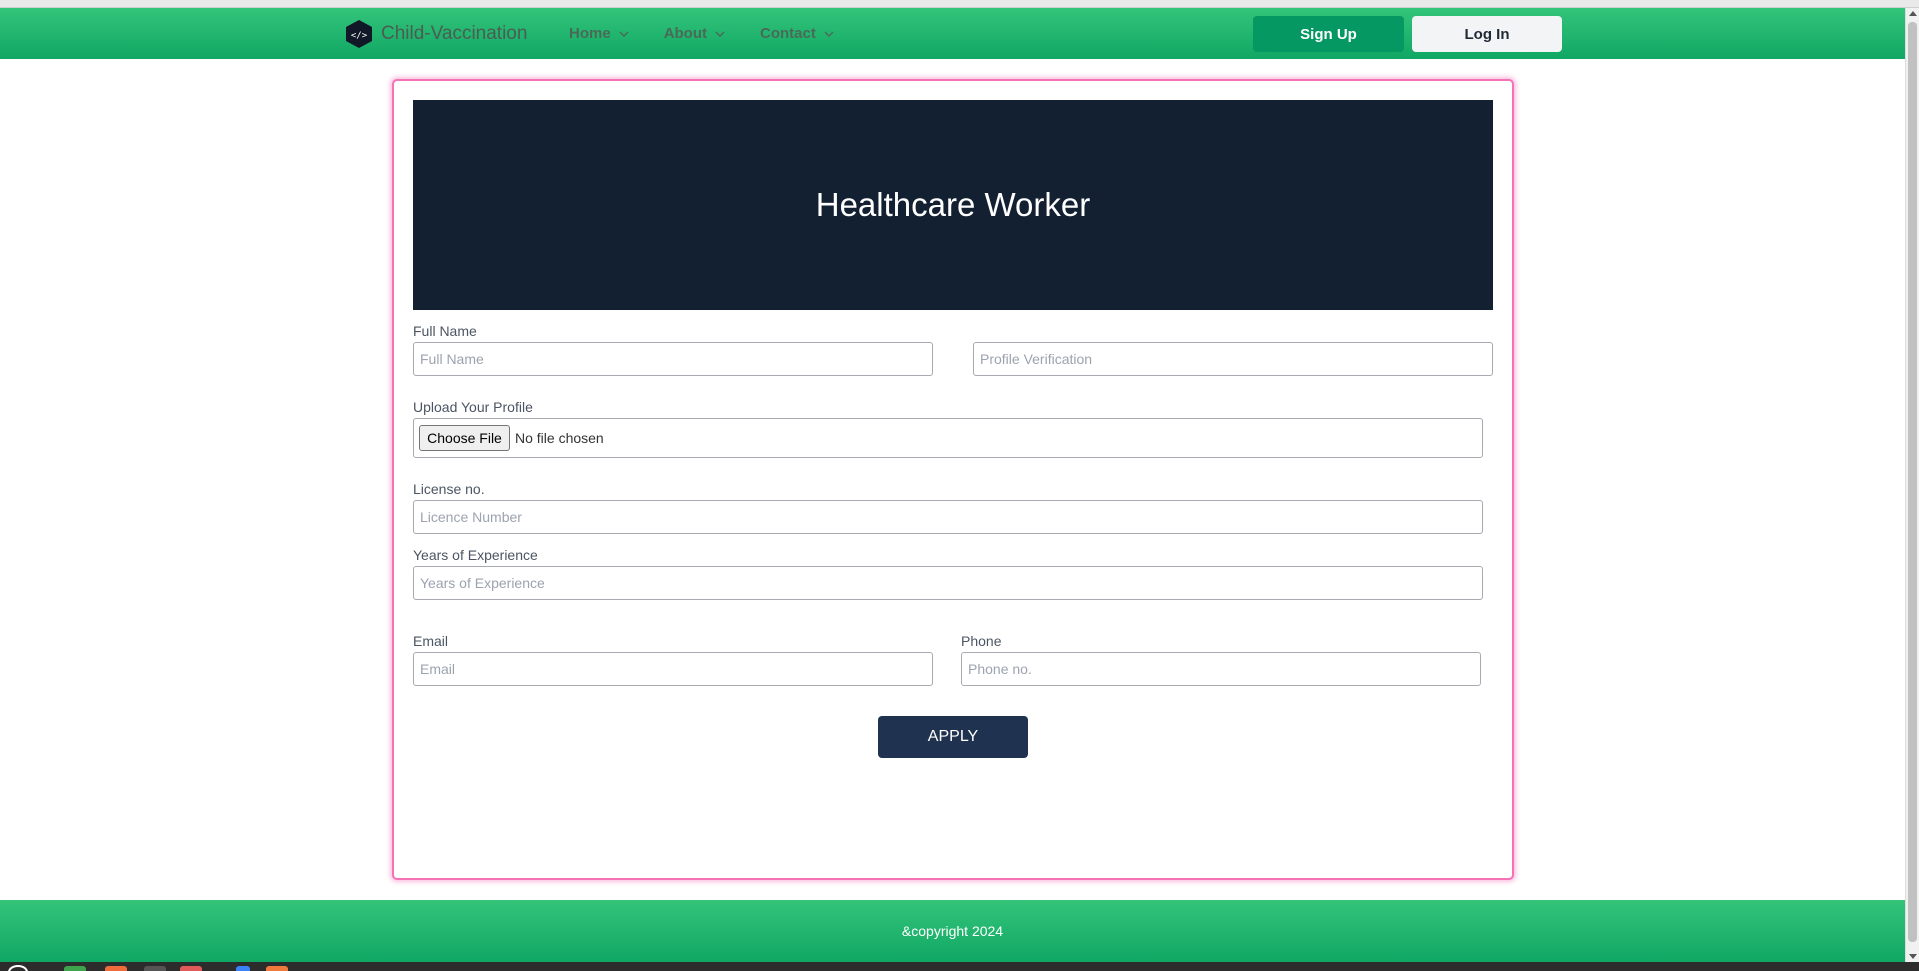 The height and width of the screenshot is (971, 1919). I want to click on phone-input, so click(1221, 669).